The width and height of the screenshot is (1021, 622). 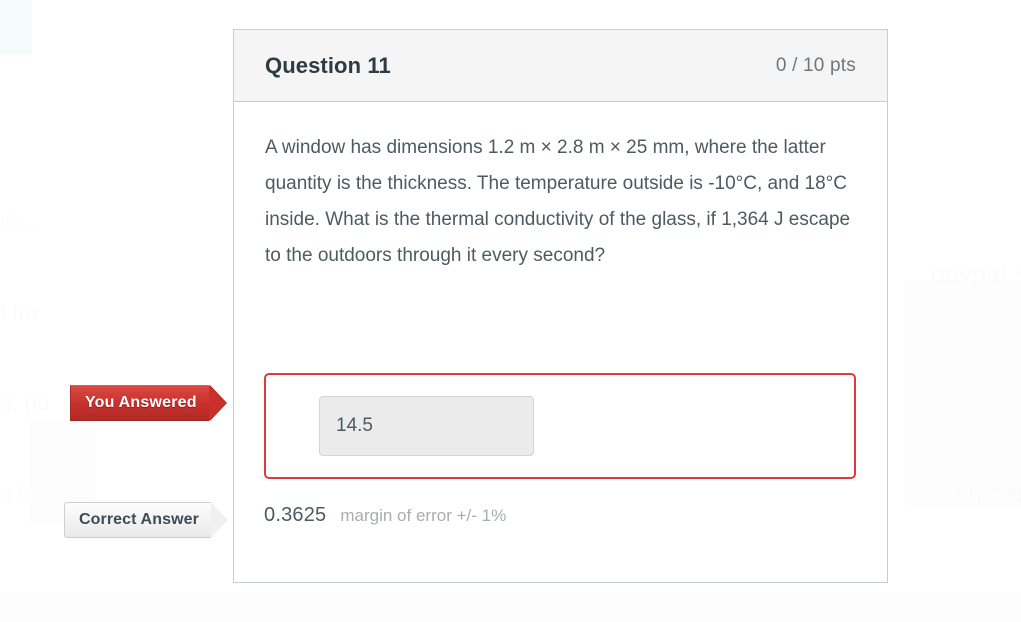 I want to click on background-ghost-text-right-2: when can we, so click(x=970, y=493).